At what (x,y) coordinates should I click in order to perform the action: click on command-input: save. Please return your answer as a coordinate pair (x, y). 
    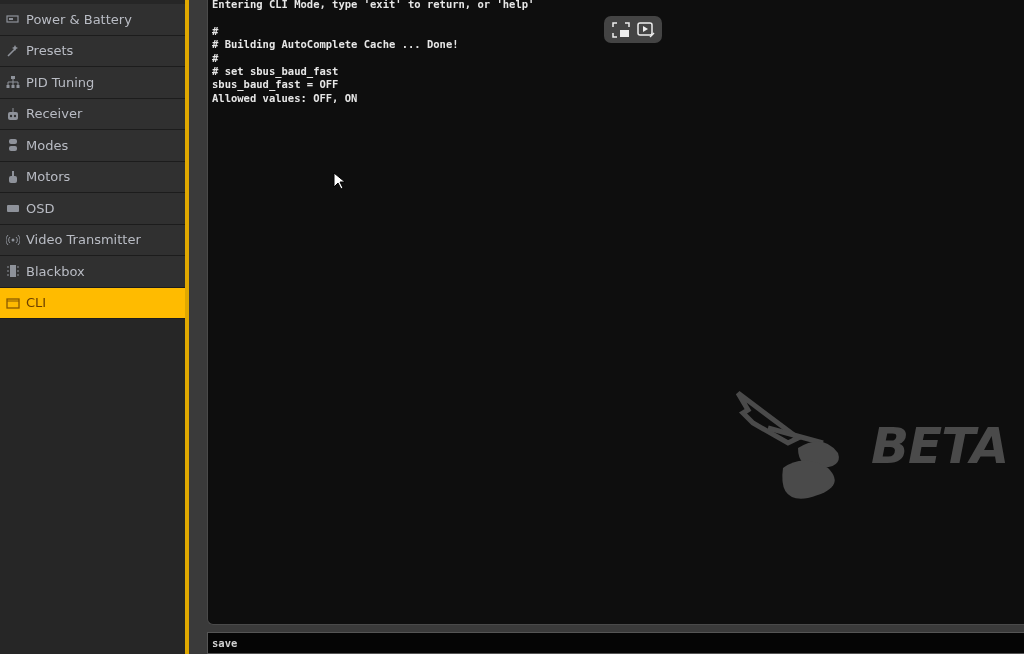
    Looking at the image, I should click on (615, 643).